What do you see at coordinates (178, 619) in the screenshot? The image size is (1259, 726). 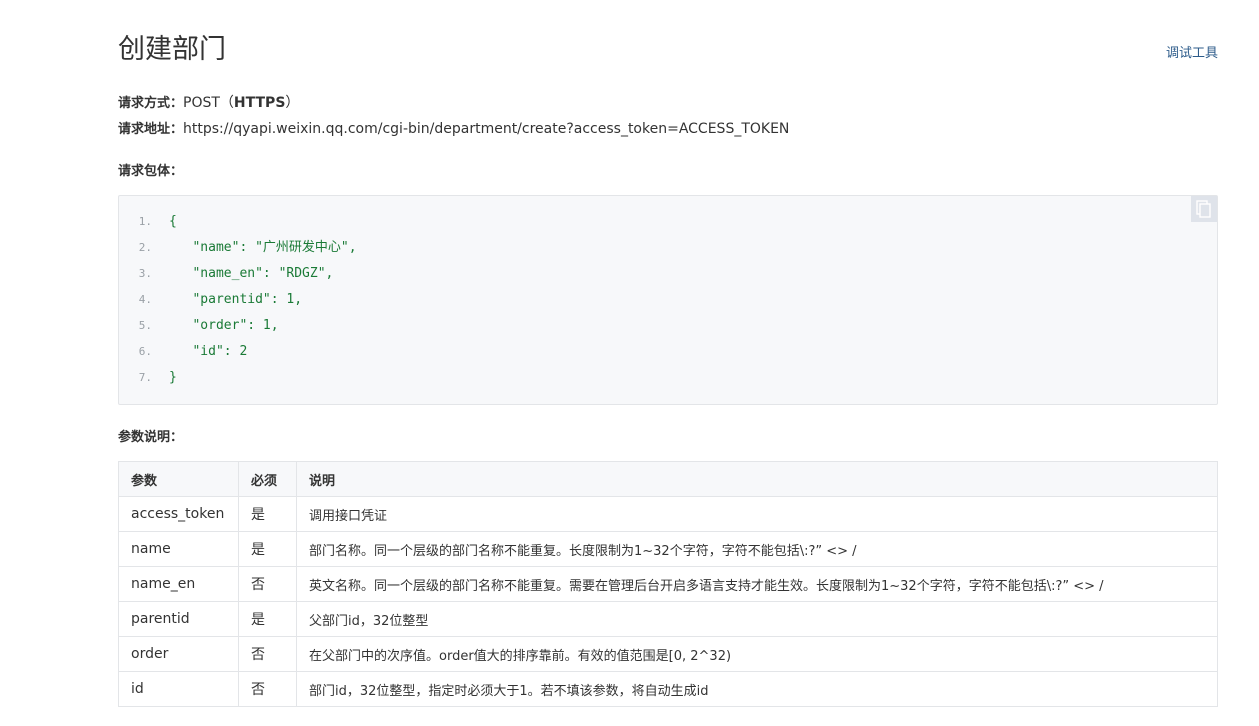 I see `param-name: parentid` at bounding box center [178, 619].